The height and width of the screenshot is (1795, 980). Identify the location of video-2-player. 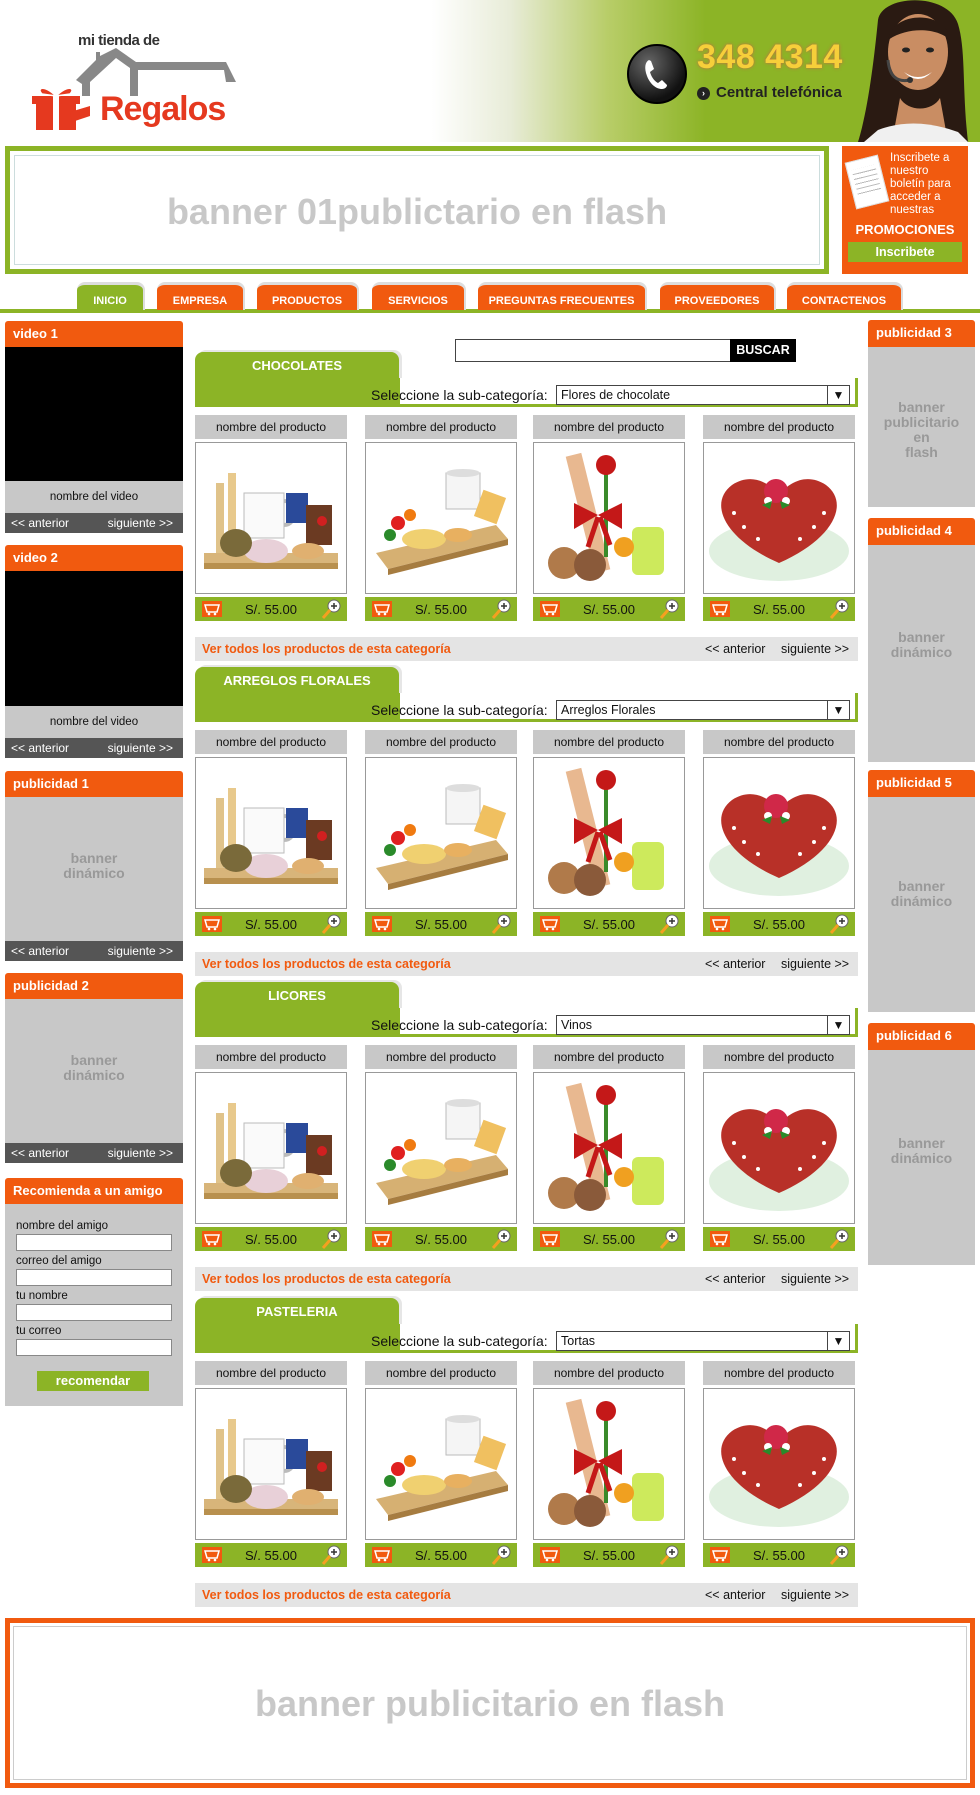
(94, 638).